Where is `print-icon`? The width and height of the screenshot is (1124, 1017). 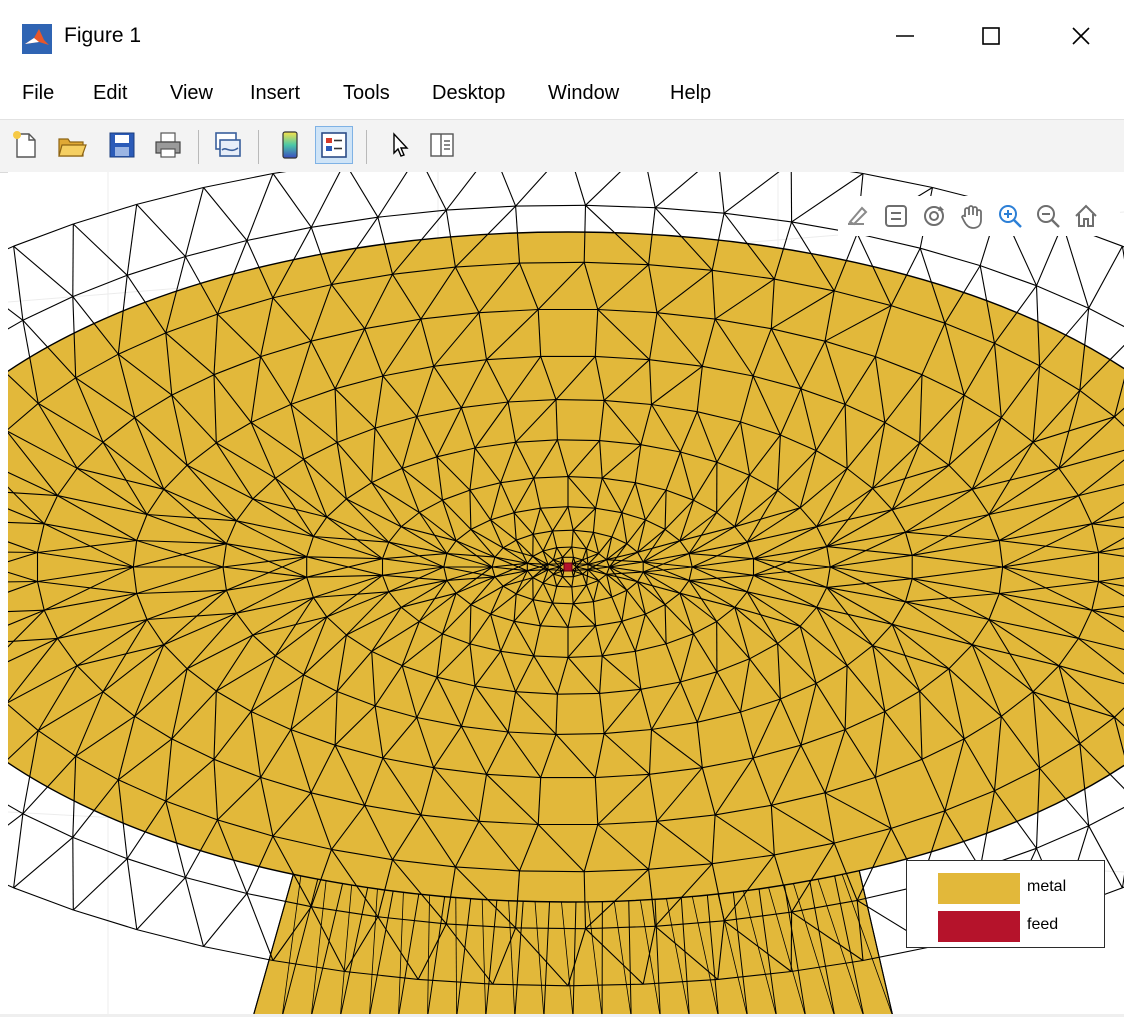
print-icon is located at coordinates (168, 145).